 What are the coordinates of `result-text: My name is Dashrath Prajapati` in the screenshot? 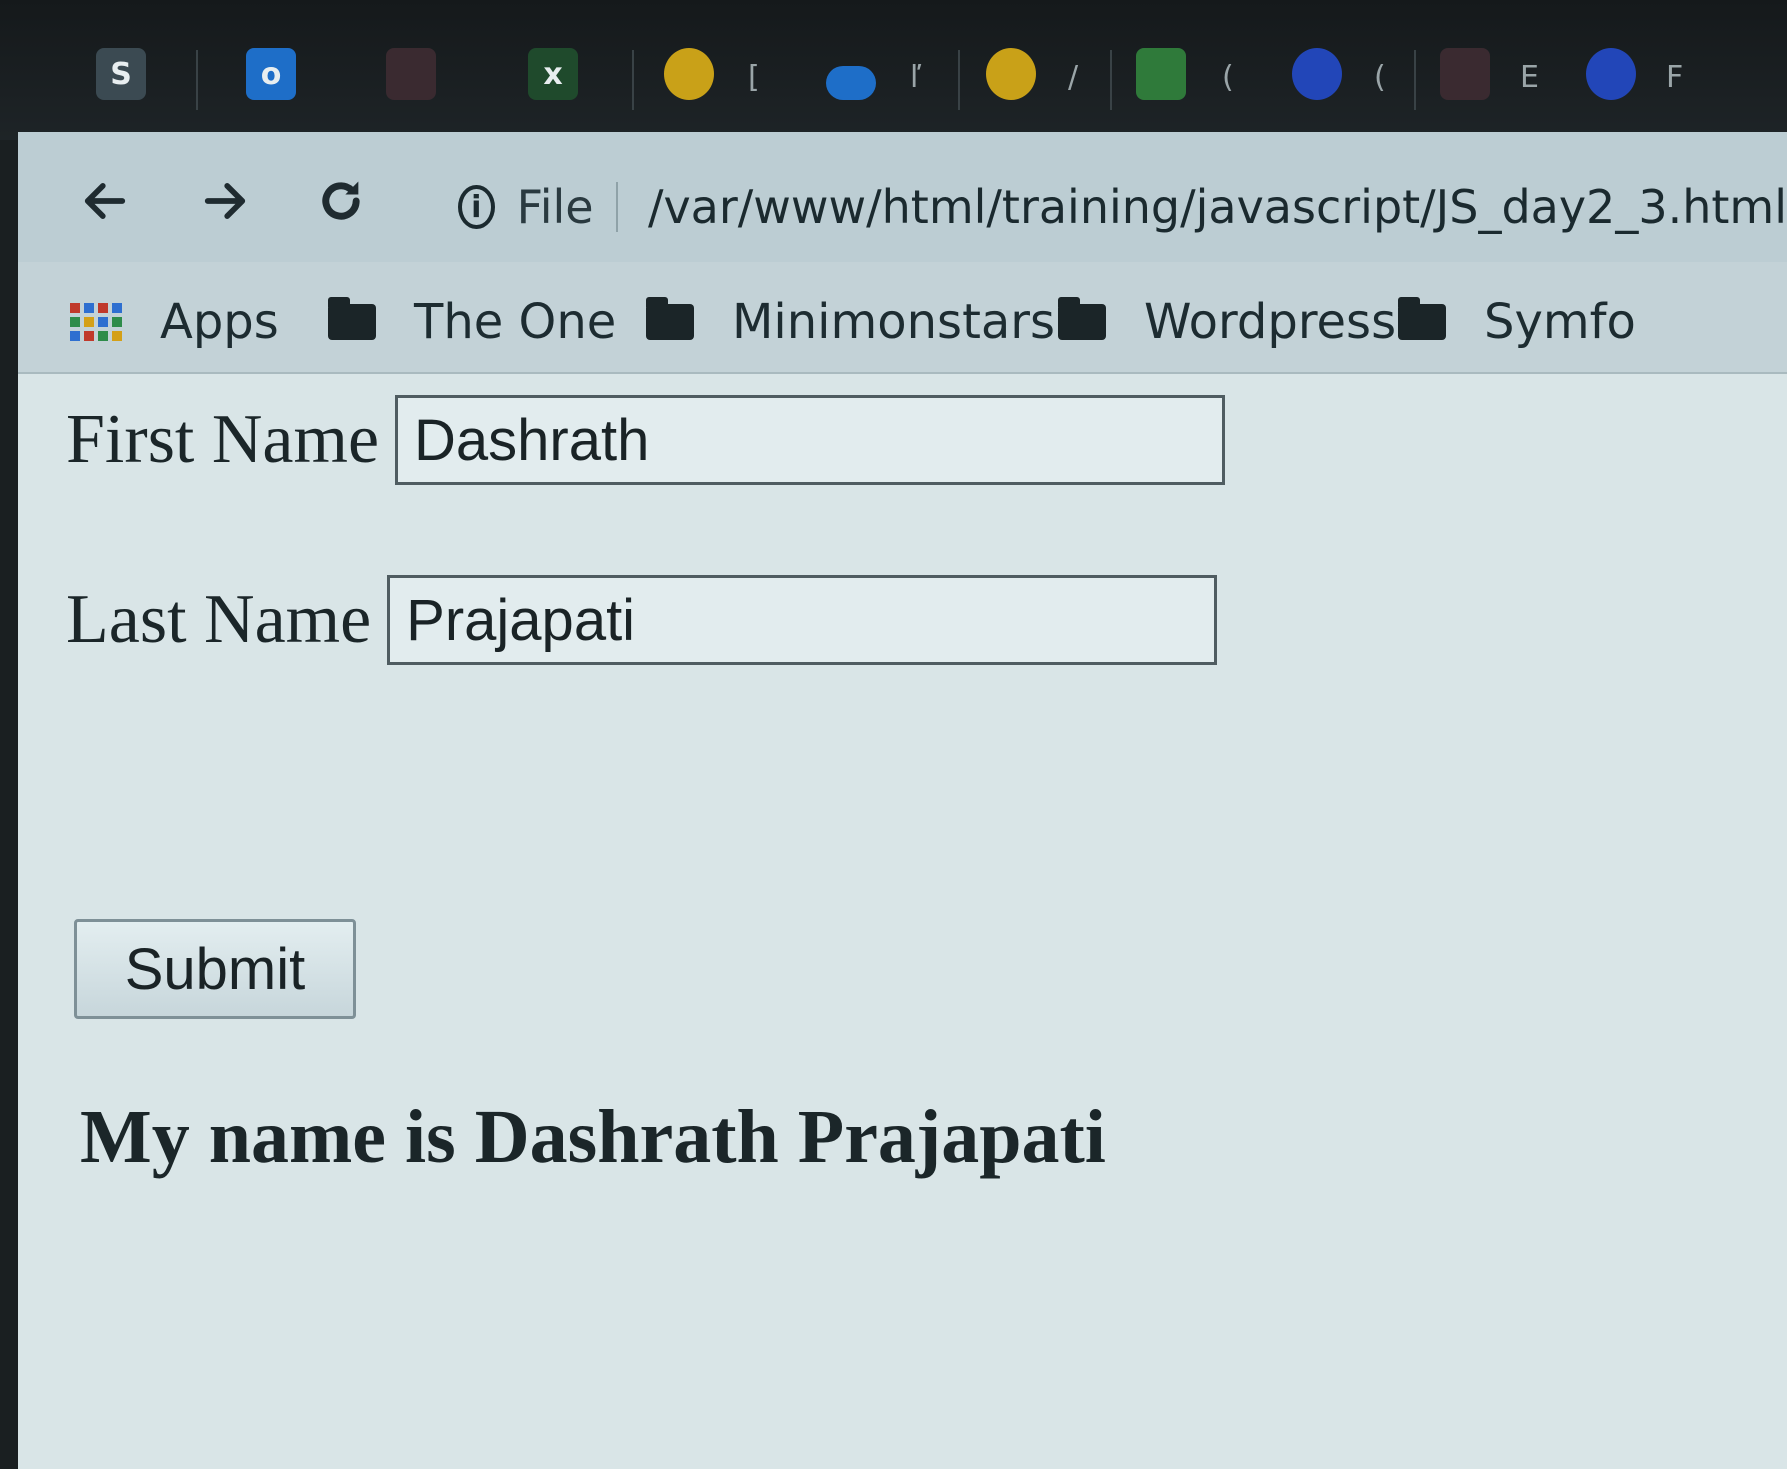 It's located at (593, 1137).